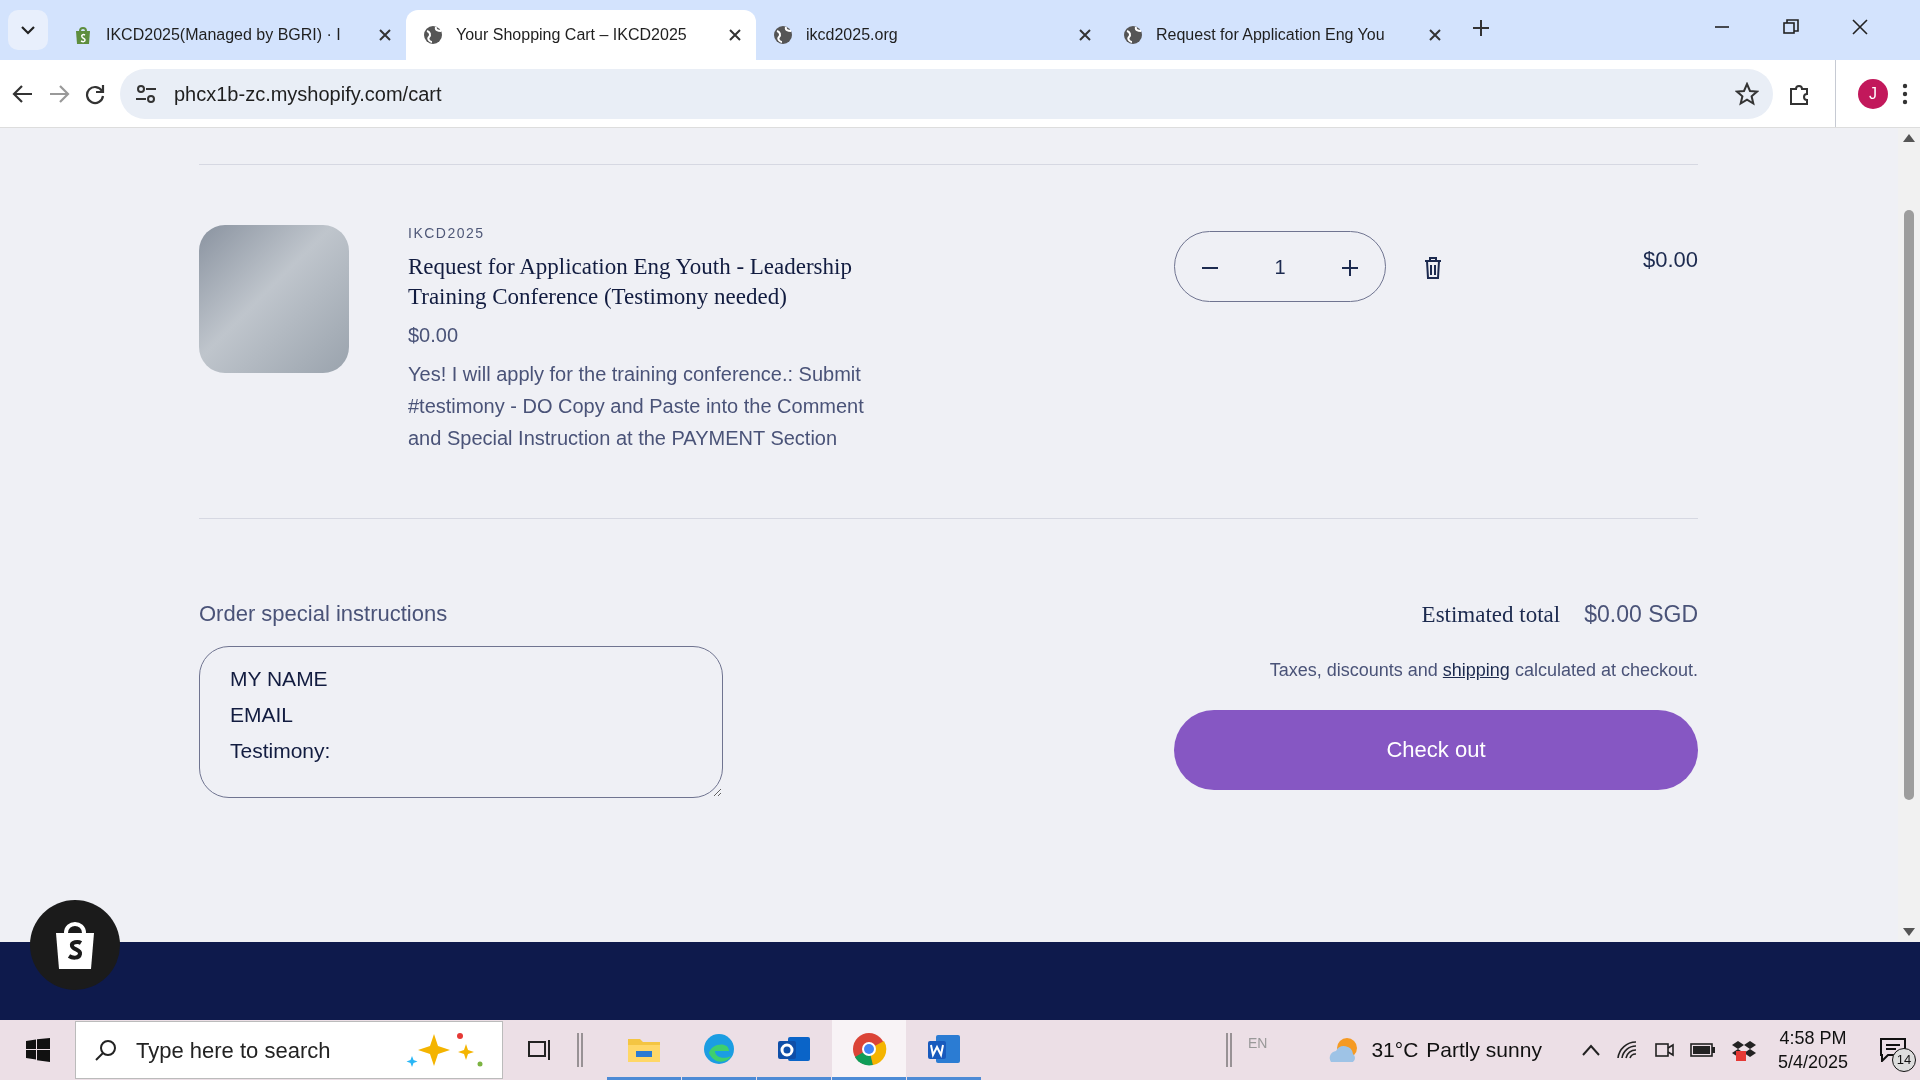 The height and width of the screenshot is (1080, 1920). I want to click on clock-time: 4:58 PM, so click(1813, 1038).